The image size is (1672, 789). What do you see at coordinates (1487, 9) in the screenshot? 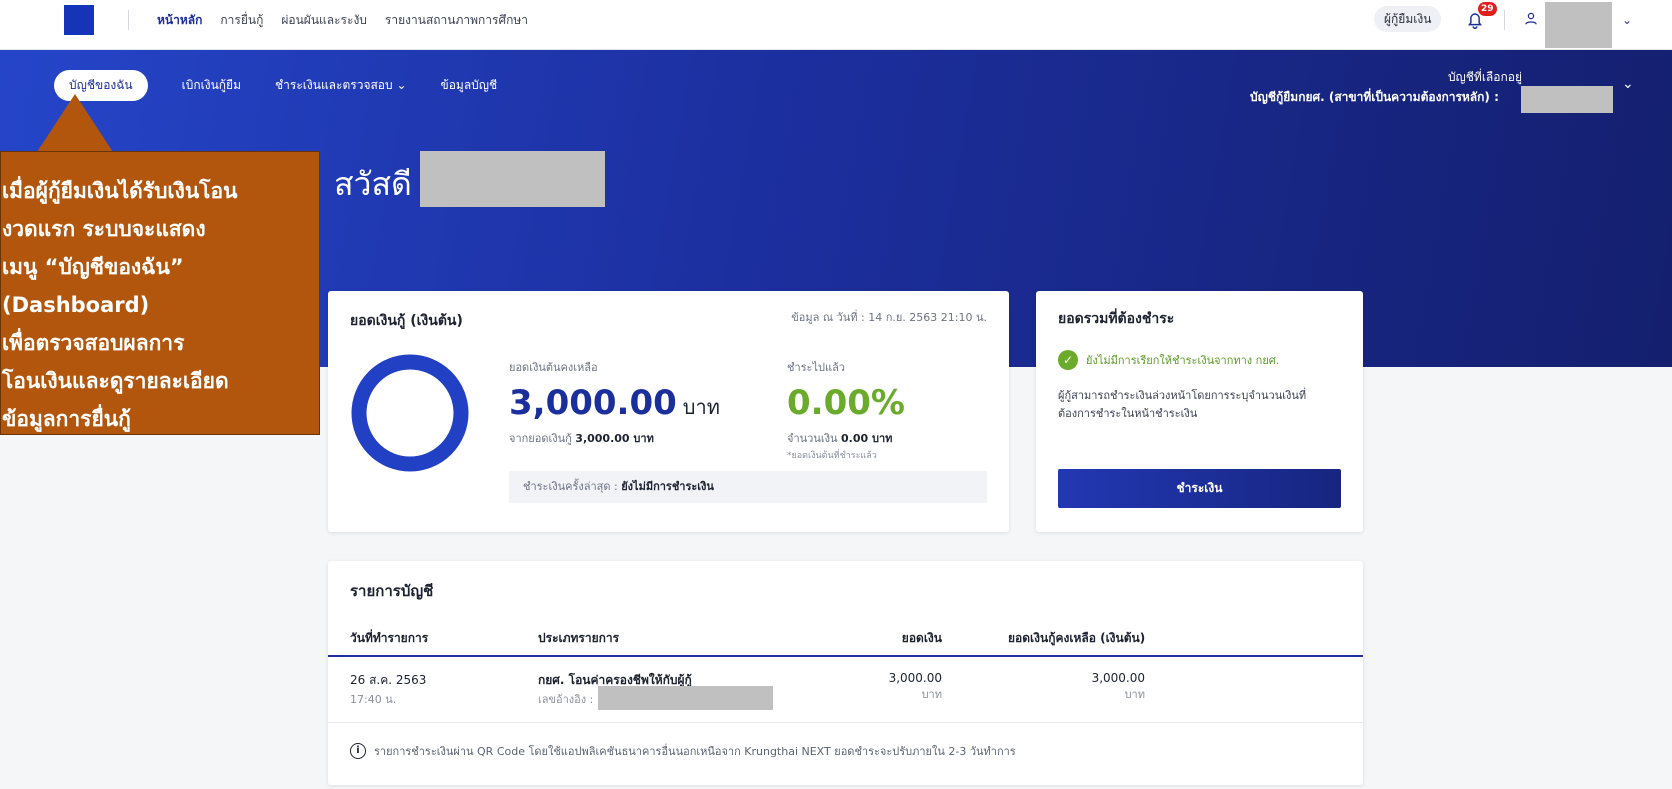
I see `notification-badge: 29` at bounding box center [1487, 9].